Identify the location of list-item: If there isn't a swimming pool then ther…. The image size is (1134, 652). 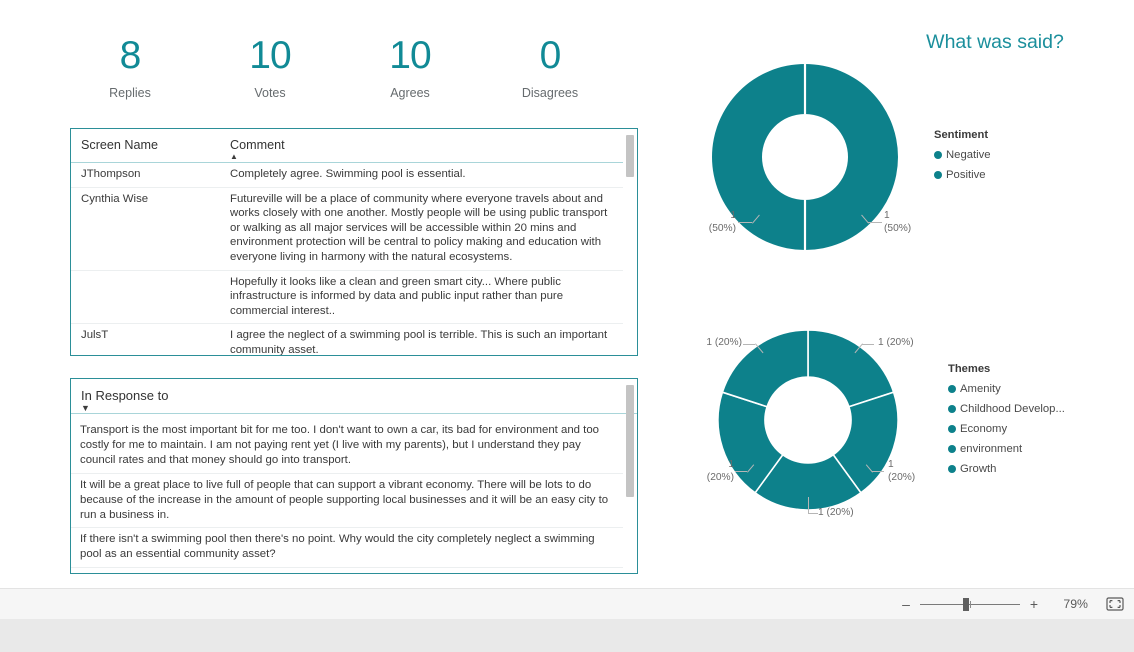
(347, 548).